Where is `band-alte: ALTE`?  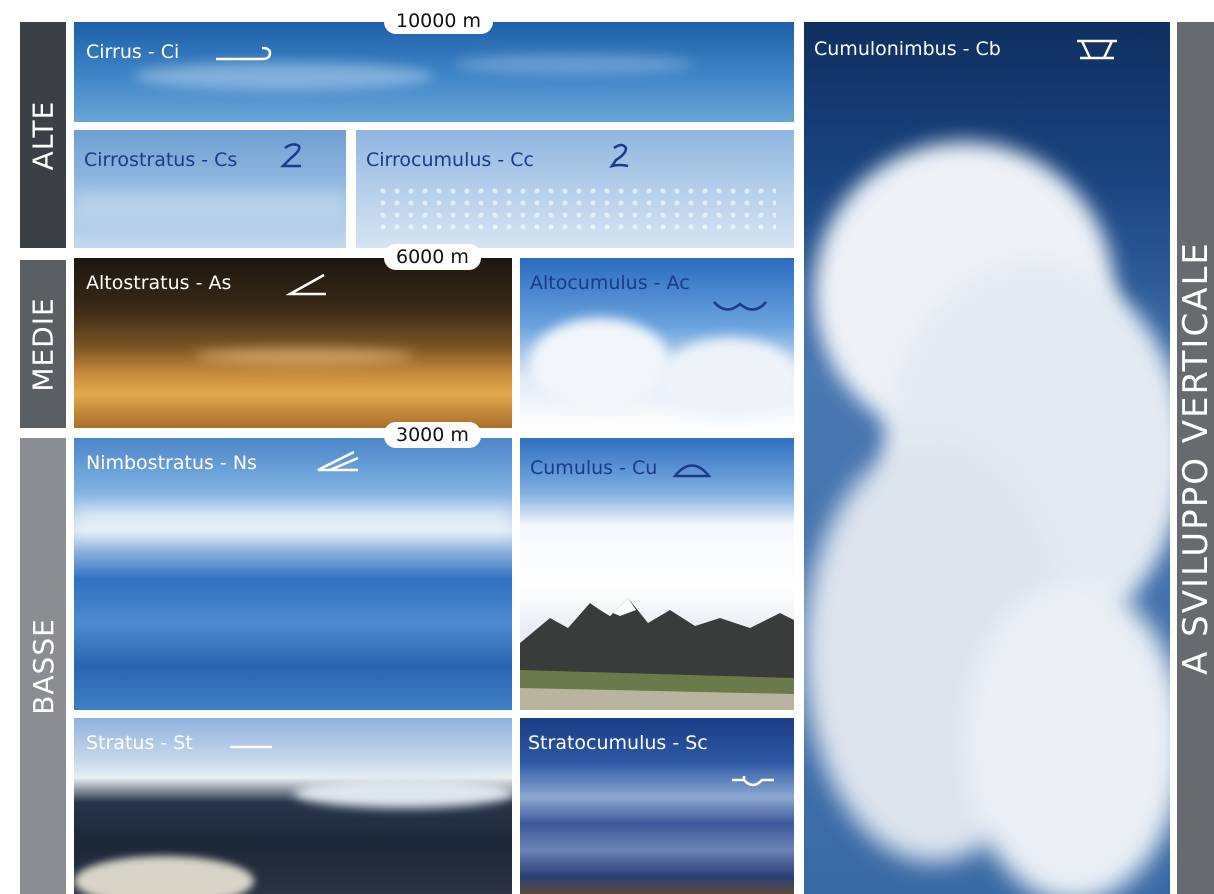 band-alte: ALTE is located at coordinates (43, 135).